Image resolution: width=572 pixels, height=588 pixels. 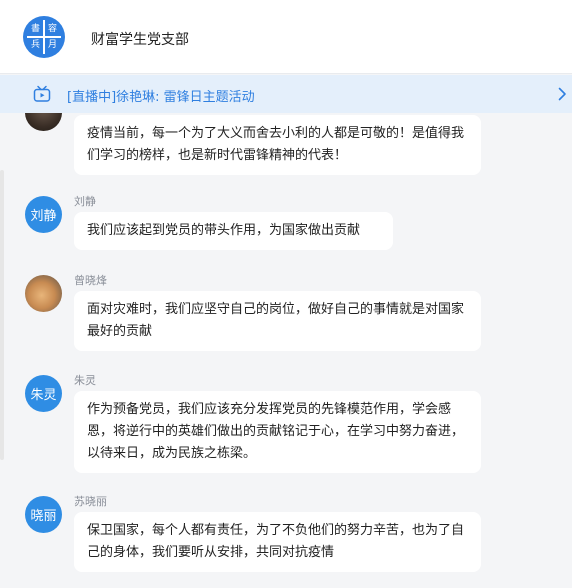 What do you see at coordinates (43, 514) in the screenshot?
I see `avatar: 晓丽` at bounding box center [43, 514].